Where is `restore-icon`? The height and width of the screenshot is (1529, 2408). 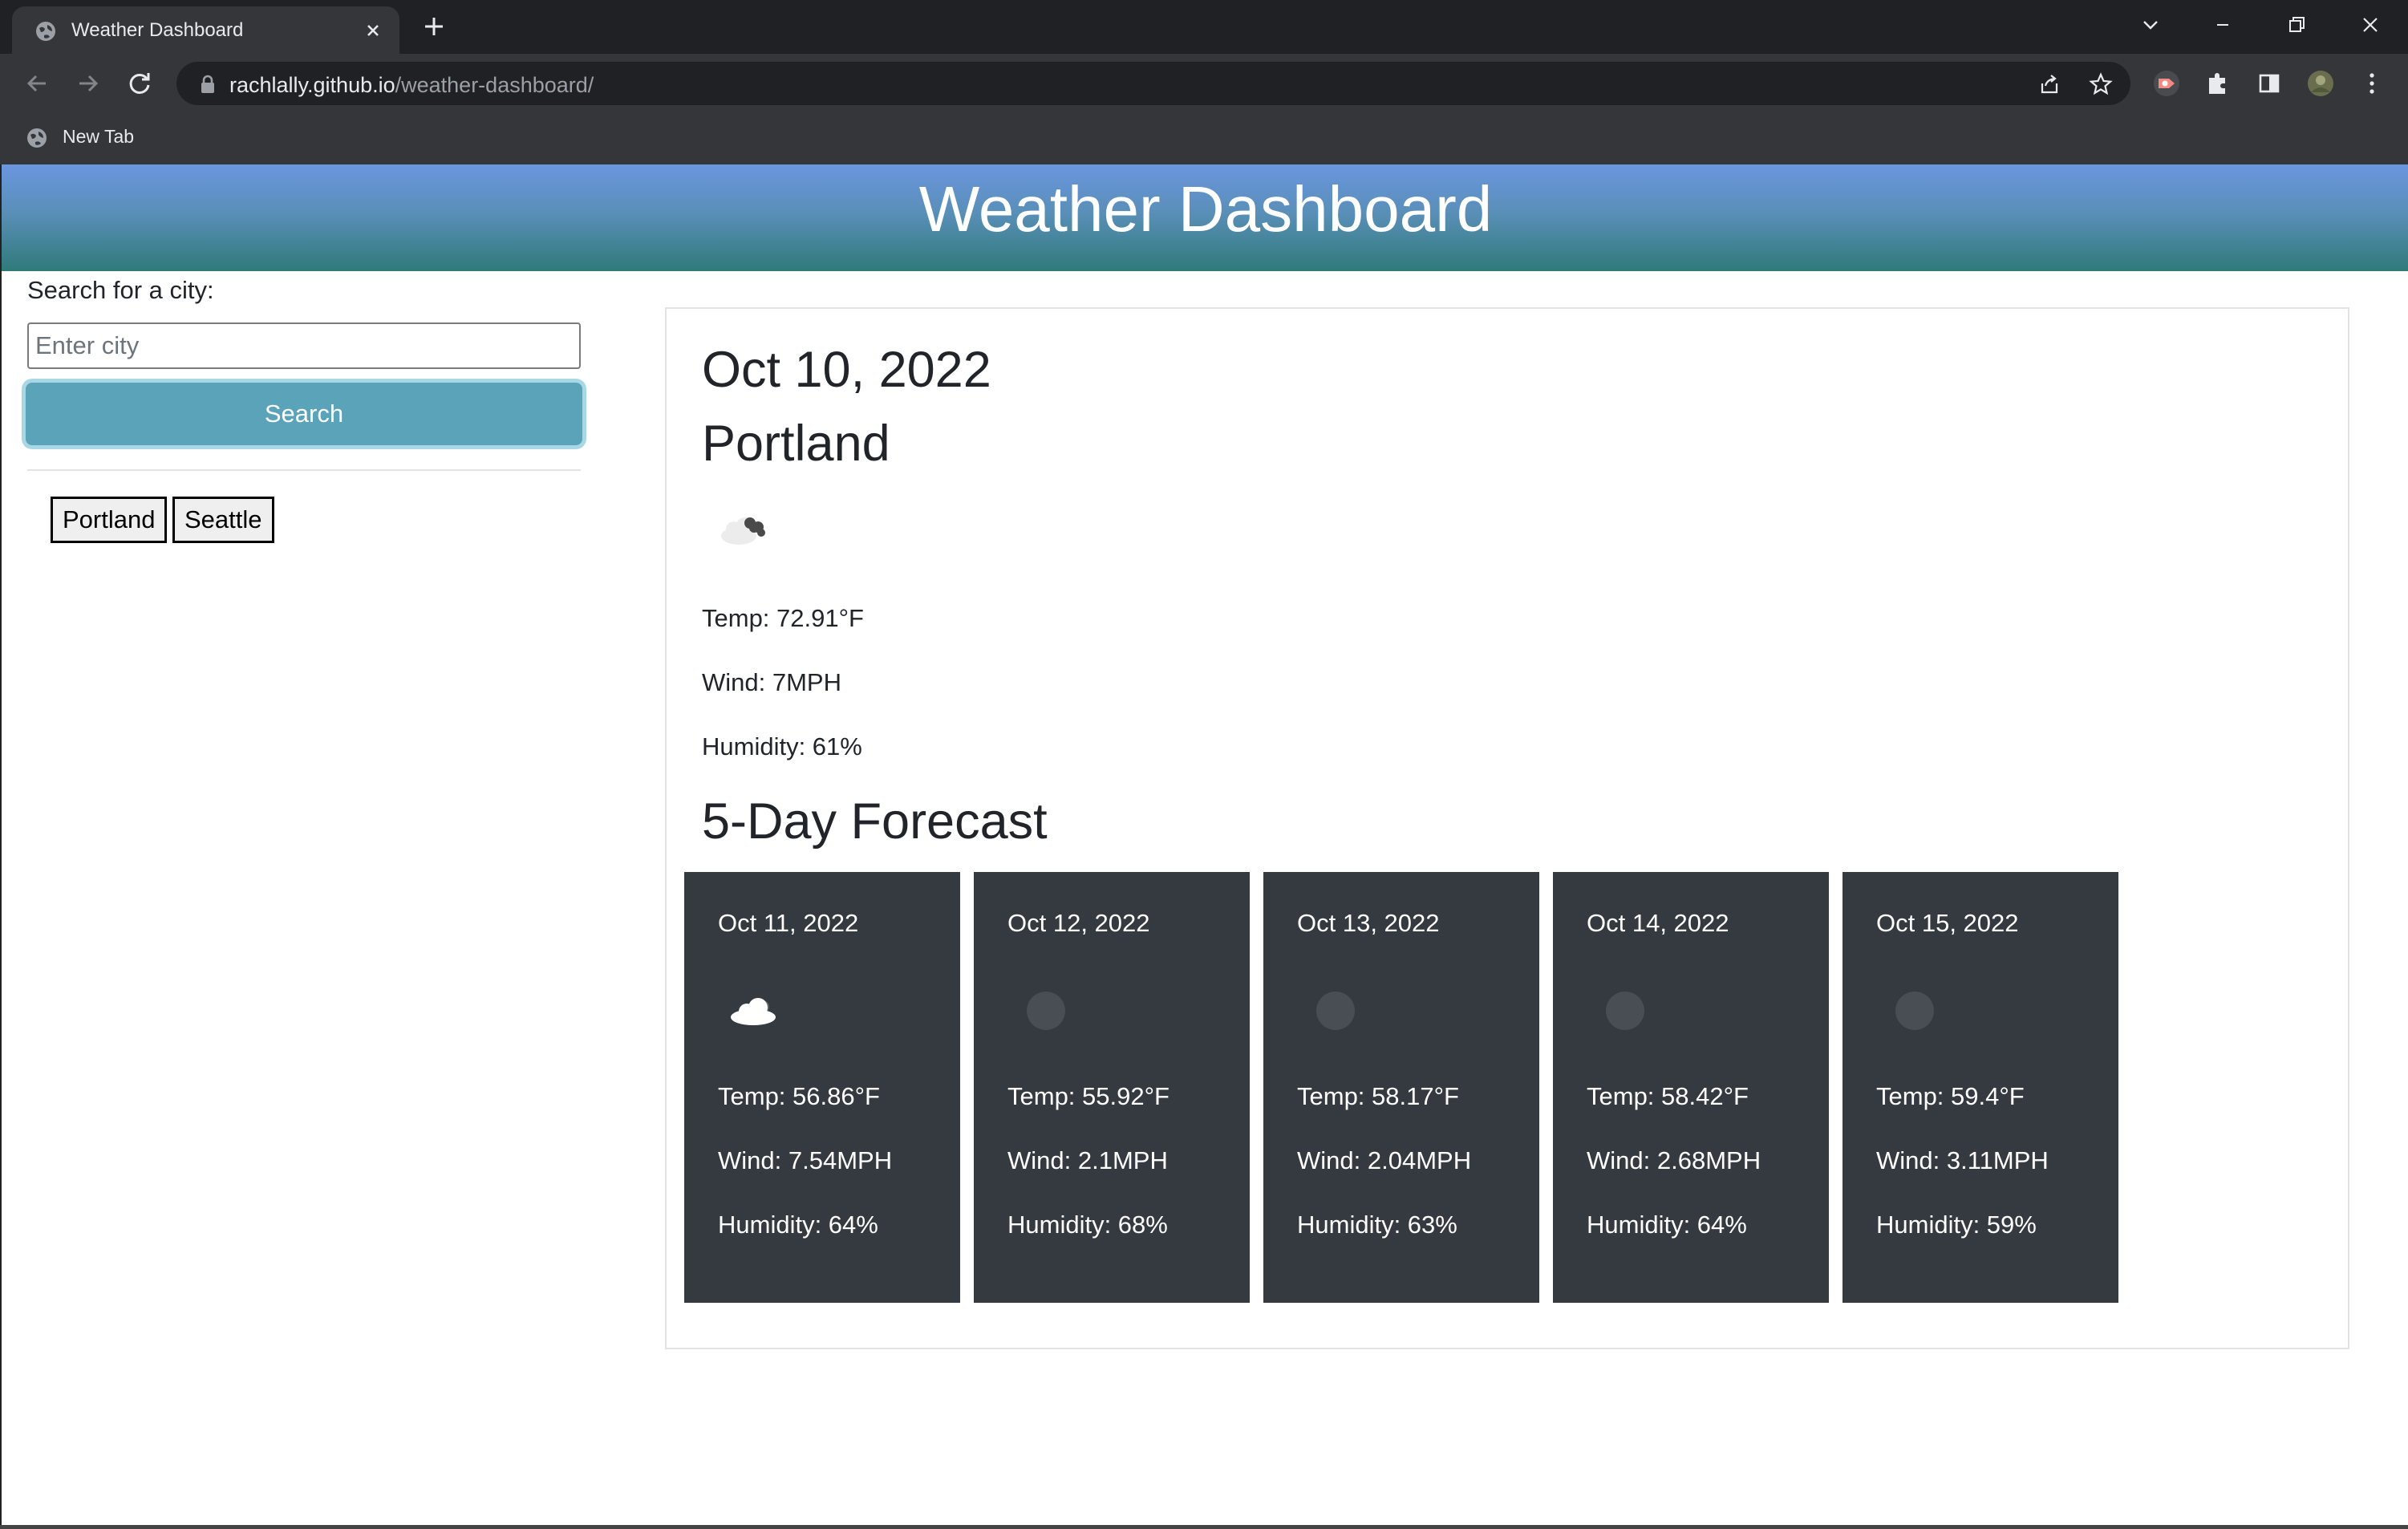 restore-icon is located at coordinates (2296, 25).